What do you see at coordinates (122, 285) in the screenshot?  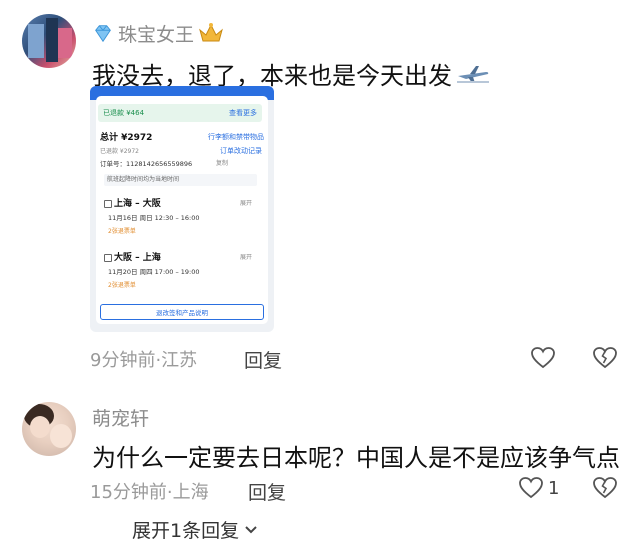 I see `flight-status-2: 2张退票单` at bounding box center [122, 285].